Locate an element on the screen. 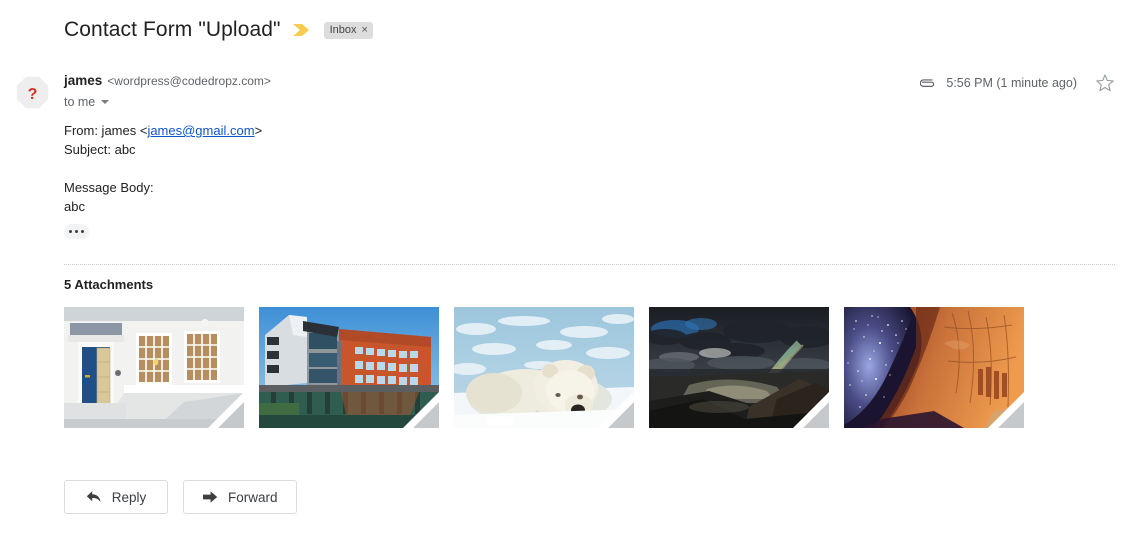  reply-button: Reply is located at coordinates (116, 497).